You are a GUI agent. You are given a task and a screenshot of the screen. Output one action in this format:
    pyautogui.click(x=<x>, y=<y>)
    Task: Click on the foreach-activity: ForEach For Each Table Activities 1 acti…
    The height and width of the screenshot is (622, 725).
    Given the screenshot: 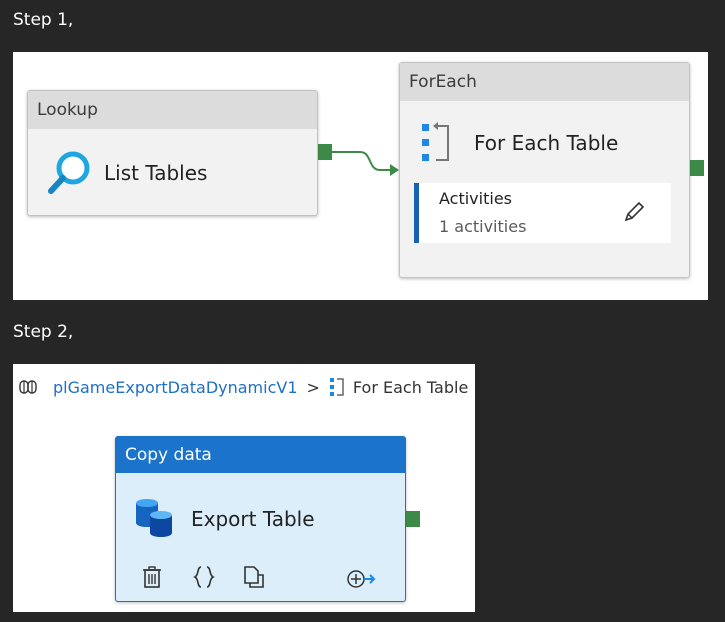 What is the action you would take?
    pyautogui.click(x=544, y=170)
    